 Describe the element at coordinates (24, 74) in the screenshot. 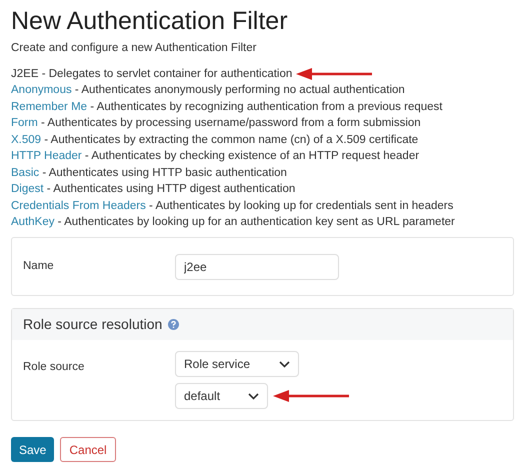

I see `filter-type-name: J2EE` at that location.